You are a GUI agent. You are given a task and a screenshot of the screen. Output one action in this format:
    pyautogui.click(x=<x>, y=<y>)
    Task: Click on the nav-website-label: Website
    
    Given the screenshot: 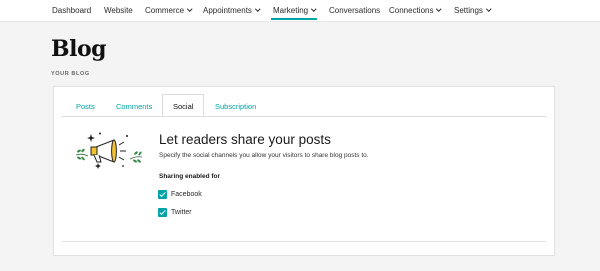 What is the action you would take?
    pyautogui.click(x=118, y=10)
    